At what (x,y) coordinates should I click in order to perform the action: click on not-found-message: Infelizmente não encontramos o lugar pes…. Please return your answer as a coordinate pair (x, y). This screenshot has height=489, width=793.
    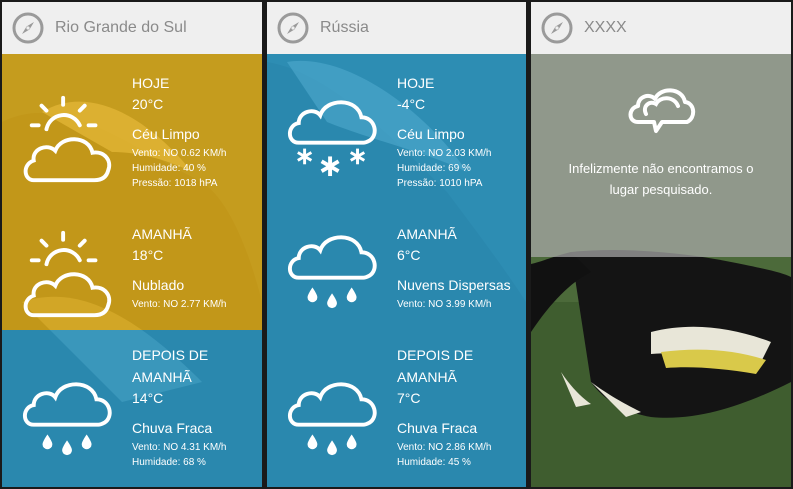
    Looking at the image, I should click on (661, 179).